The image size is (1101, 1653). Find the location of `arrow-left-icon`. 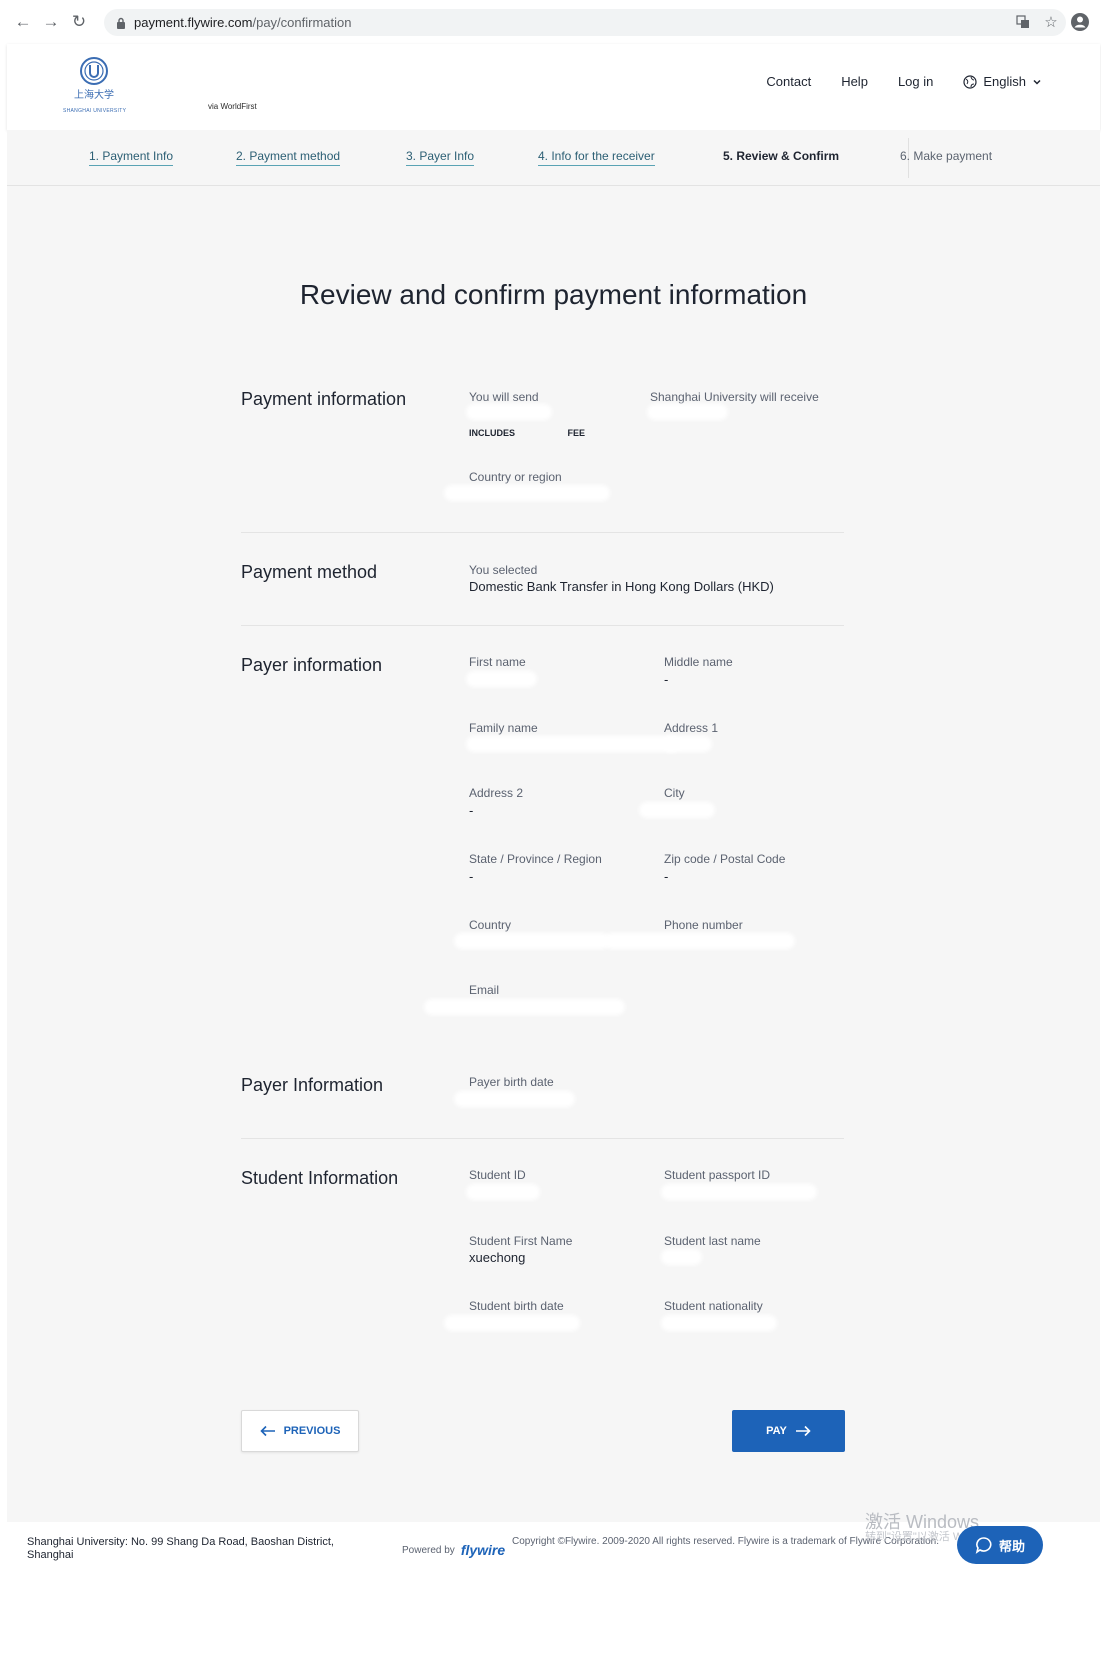

arrow-left-icon is located at coordinates (267, 1431).